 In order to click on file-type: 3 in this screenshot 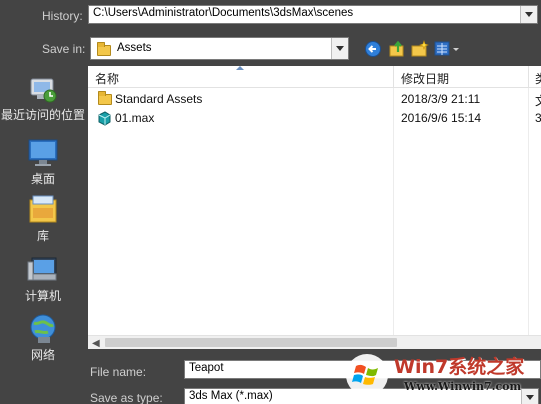, I will do `click(538, 118)`.